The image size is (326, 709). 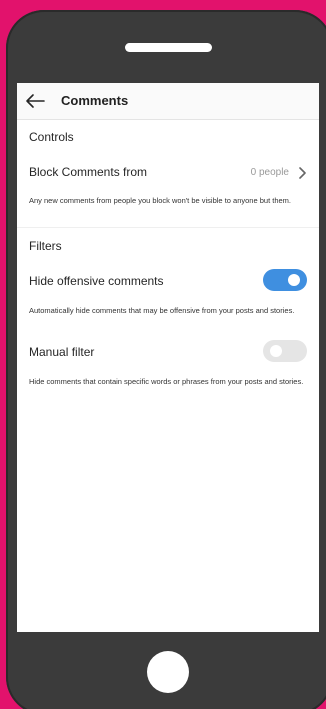 What do you see at coordinates (45, 246) in the screenshot?
I see `filters-section-title: Filters` at bounding box center [45, 246].